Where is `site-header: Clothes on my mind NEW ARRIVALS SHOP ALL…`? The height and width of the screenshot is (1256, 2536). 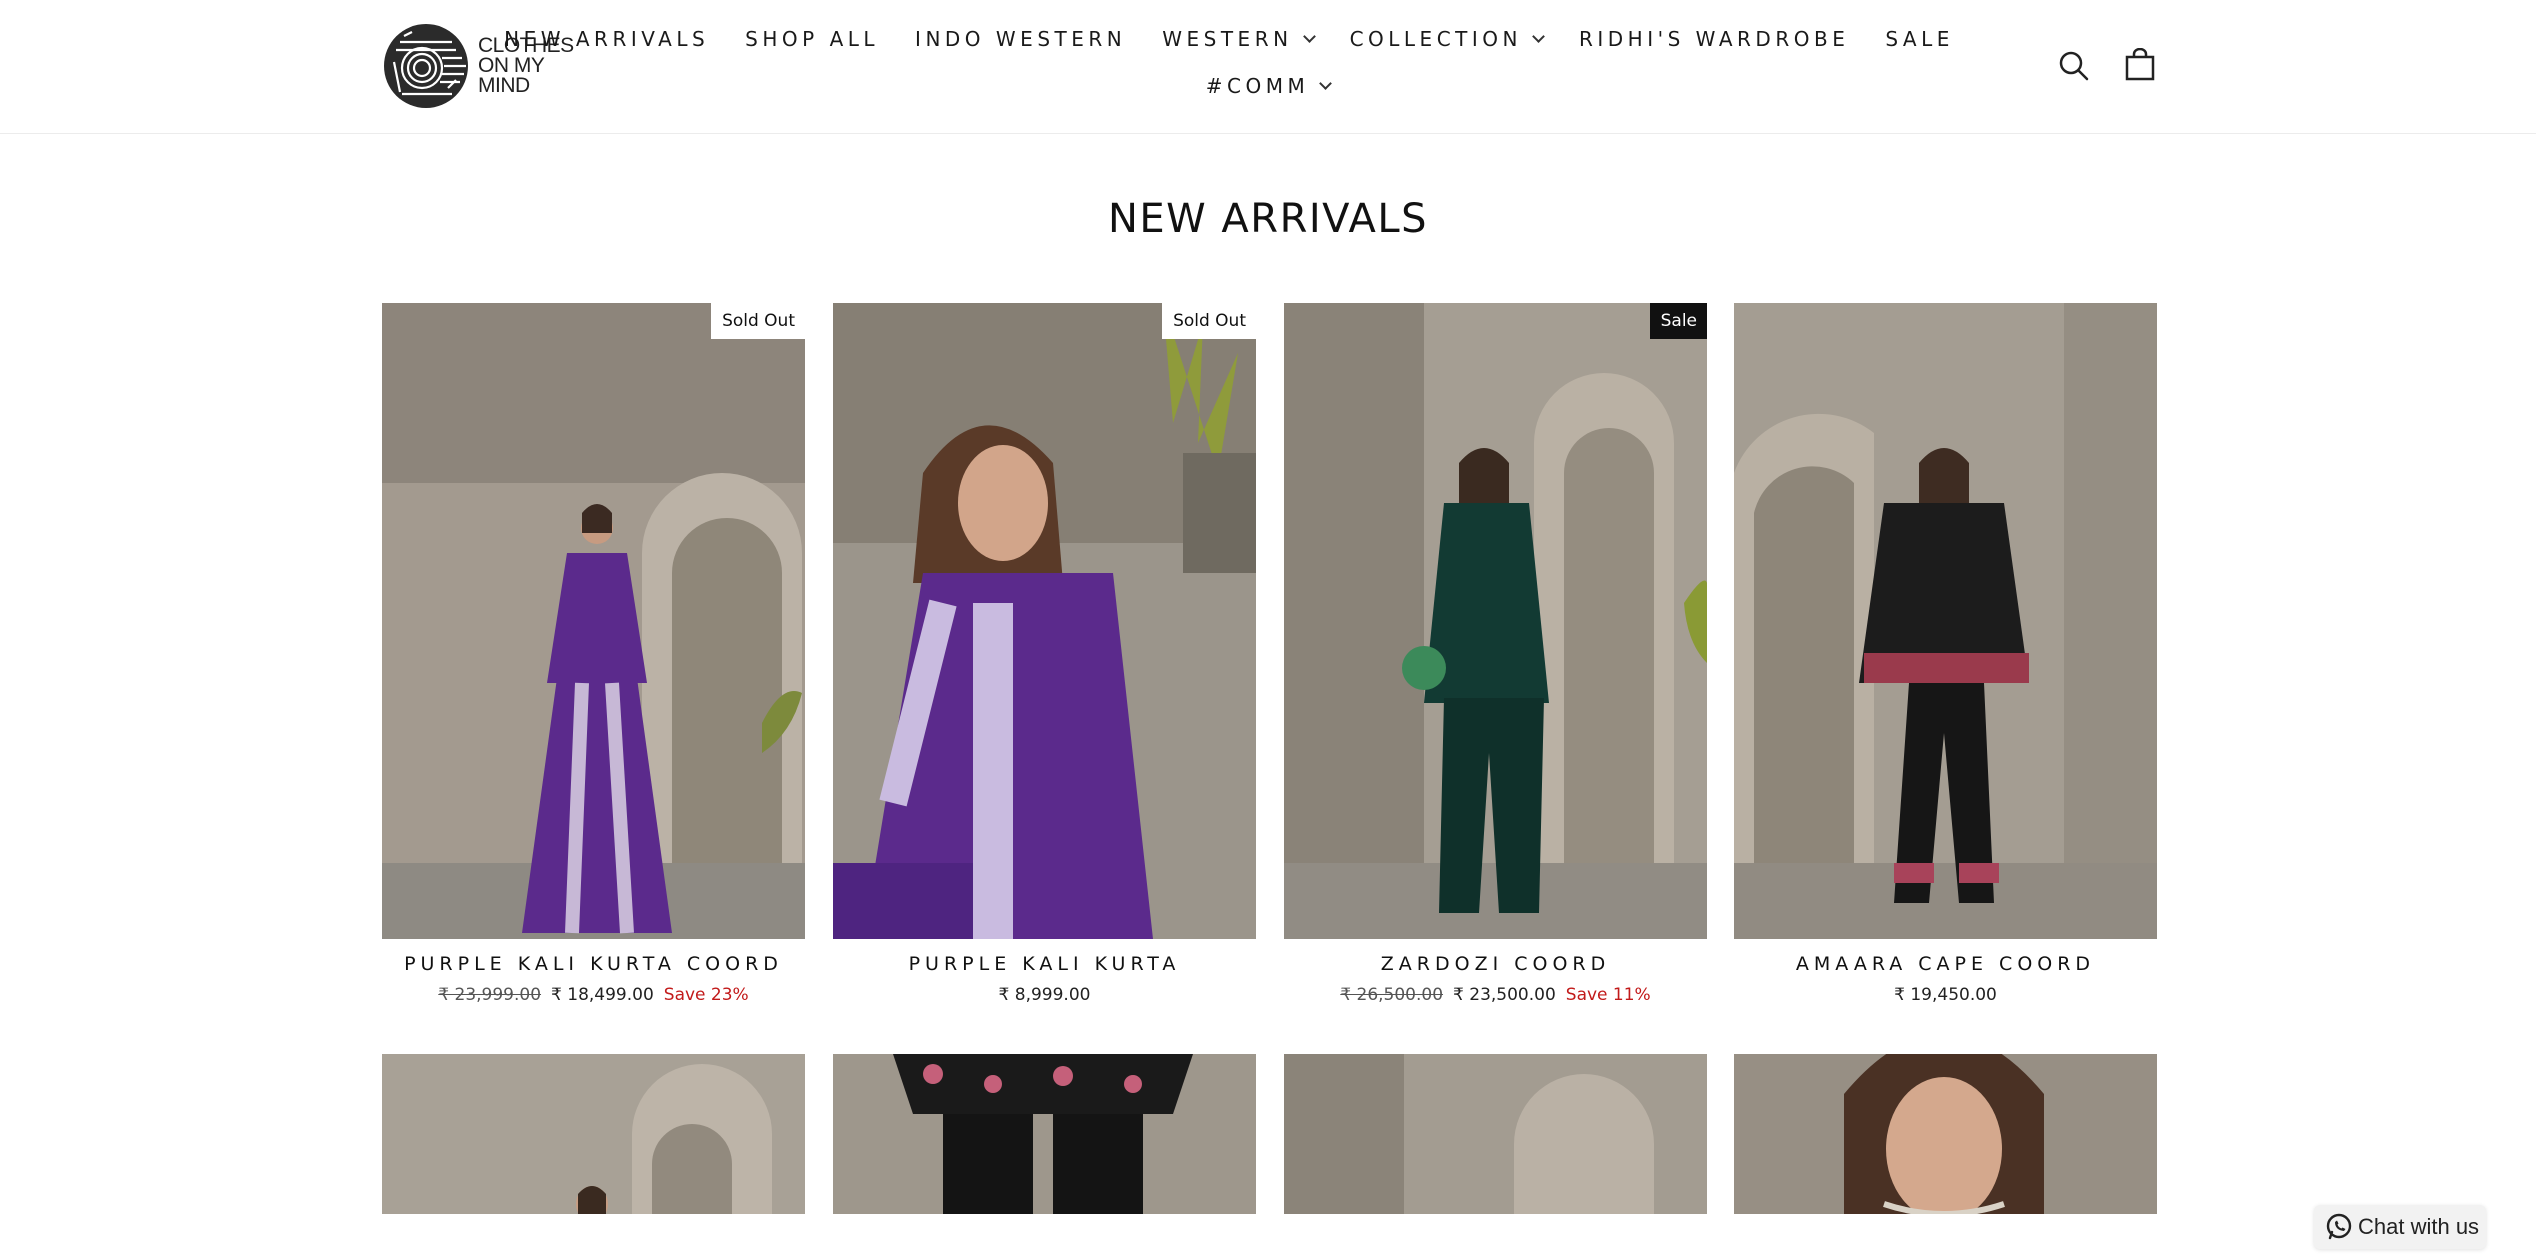
site-header: Clothes on my mind NEW ARRIVALS SHOP ALL… is located at coordinates (1268, 67).